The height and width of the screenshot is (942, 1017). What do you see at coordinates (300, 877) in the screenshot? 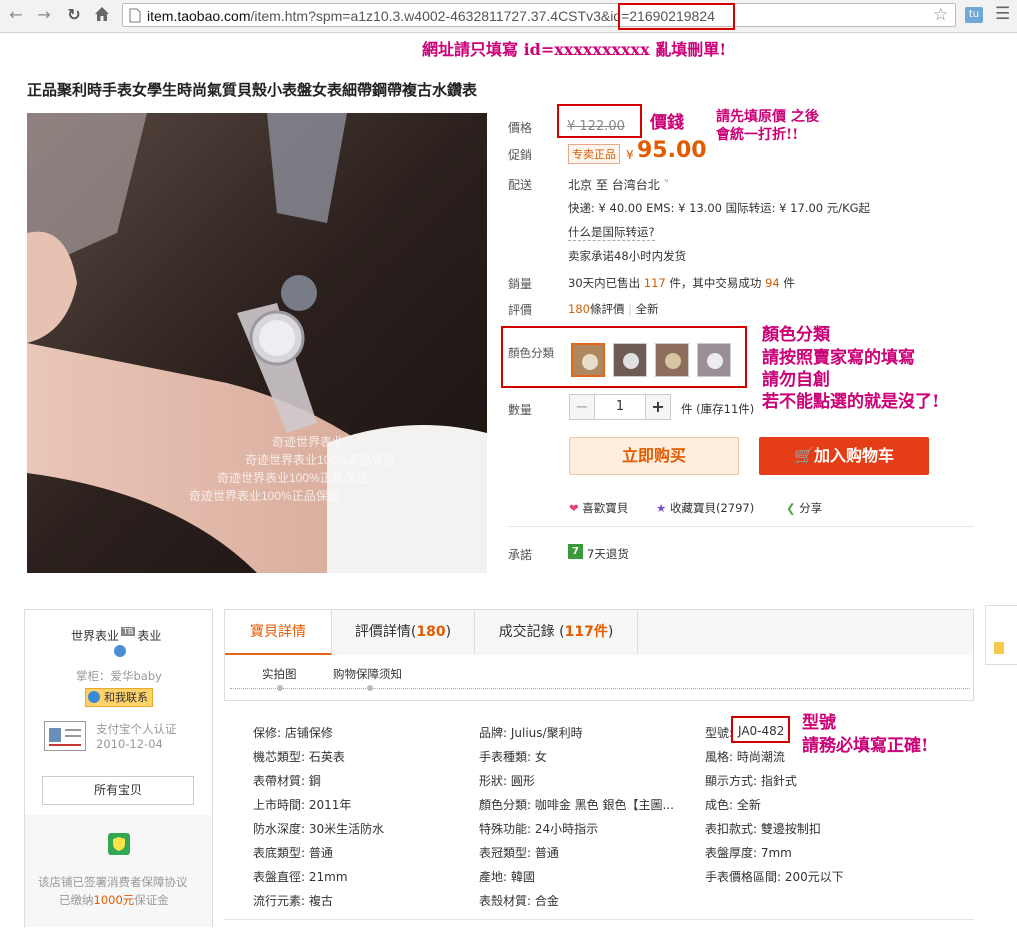
I see `spec-item: 表盤直徑: 21mm` at bounding box center [300, 877].